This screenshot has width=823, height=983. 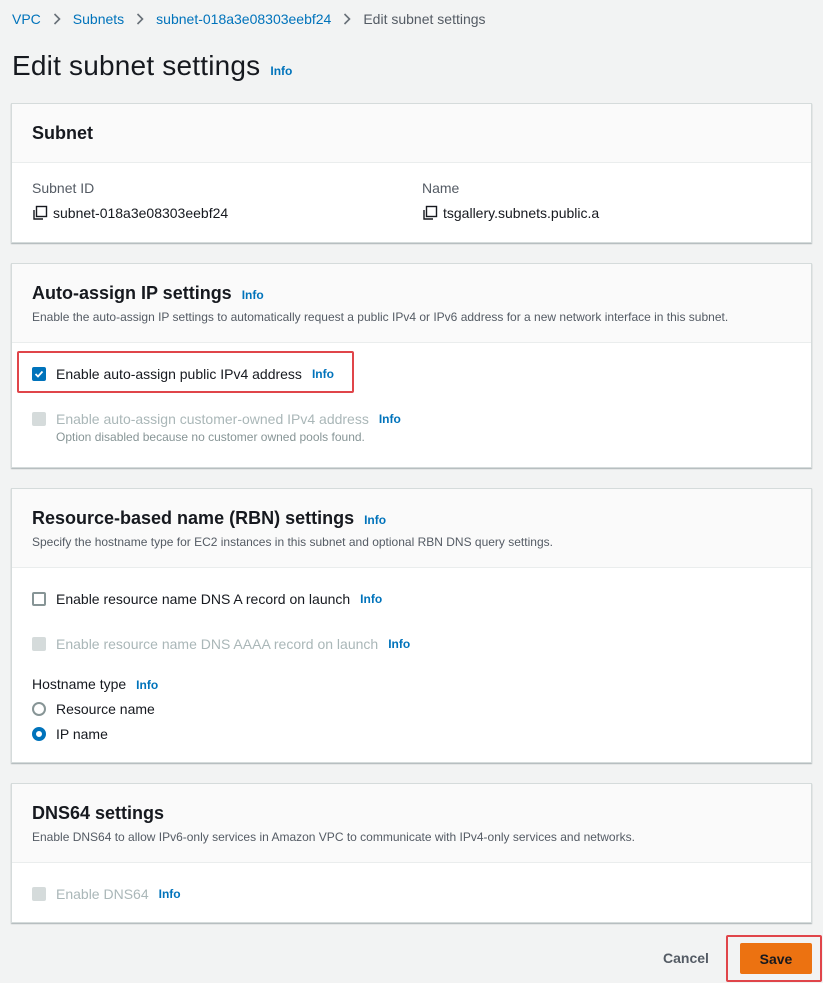 I want to click on subnet-id-value-row: subnet-018a3e08303eebf24, so click(x=130, y=213).